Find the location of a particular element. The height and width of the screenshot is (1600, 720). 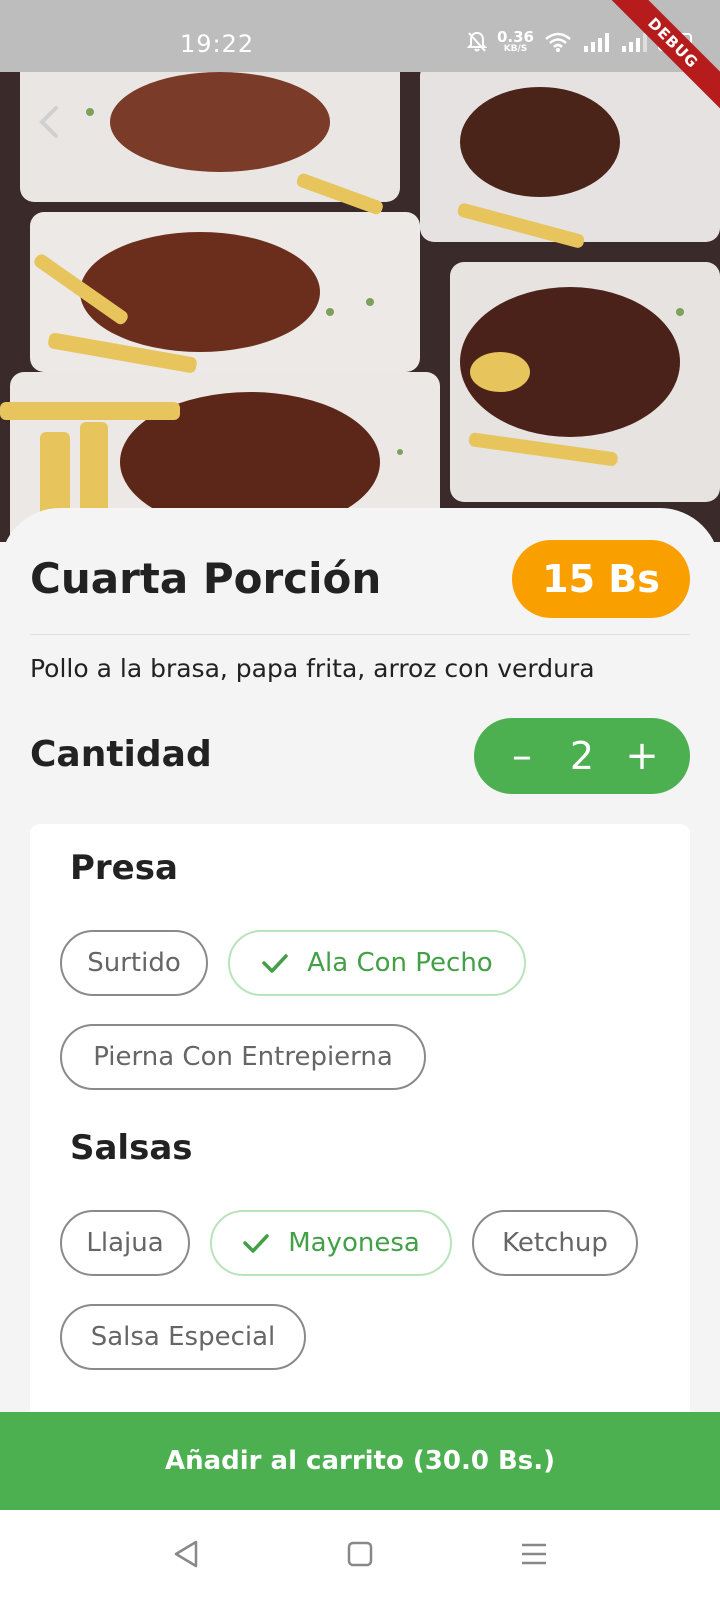

chip-label: Ala Con Pecho is located at coordinates (400, 963).